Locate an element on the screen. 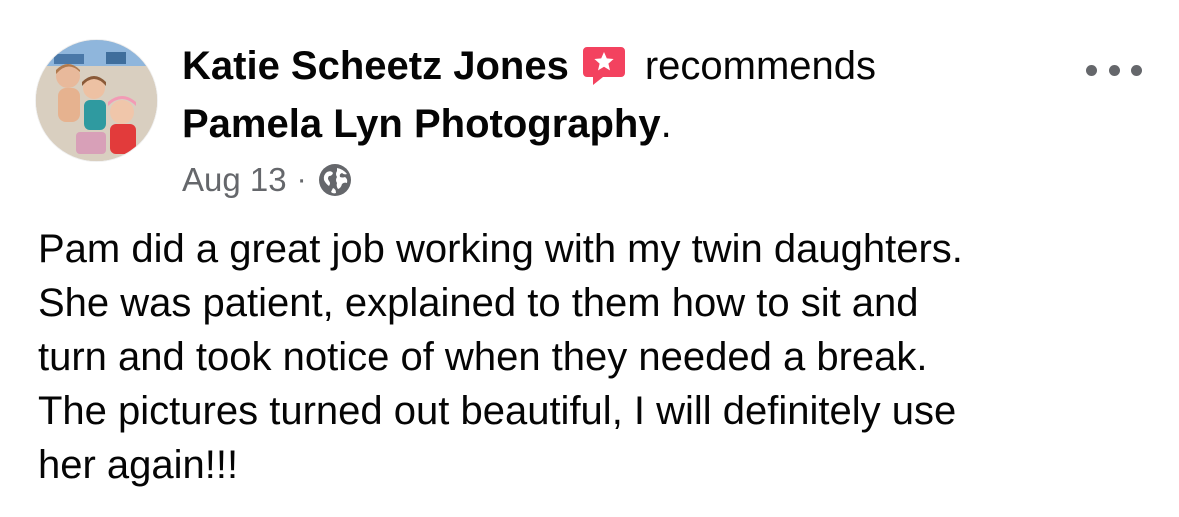 The height and width of the screenshot is (517, 1179). globe-icon is located at coordinates (335, 180).